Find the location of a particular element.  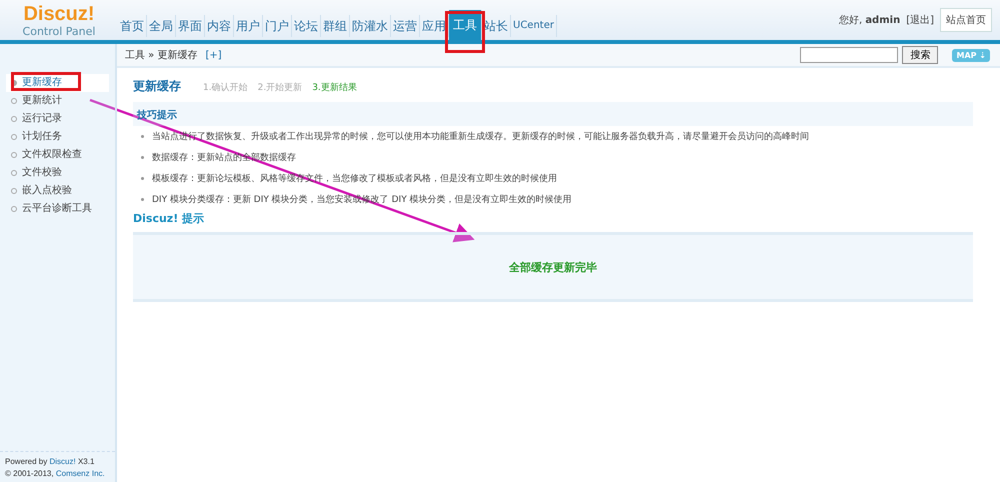

search-button: 搜索 is located at coordinates (920, 55).